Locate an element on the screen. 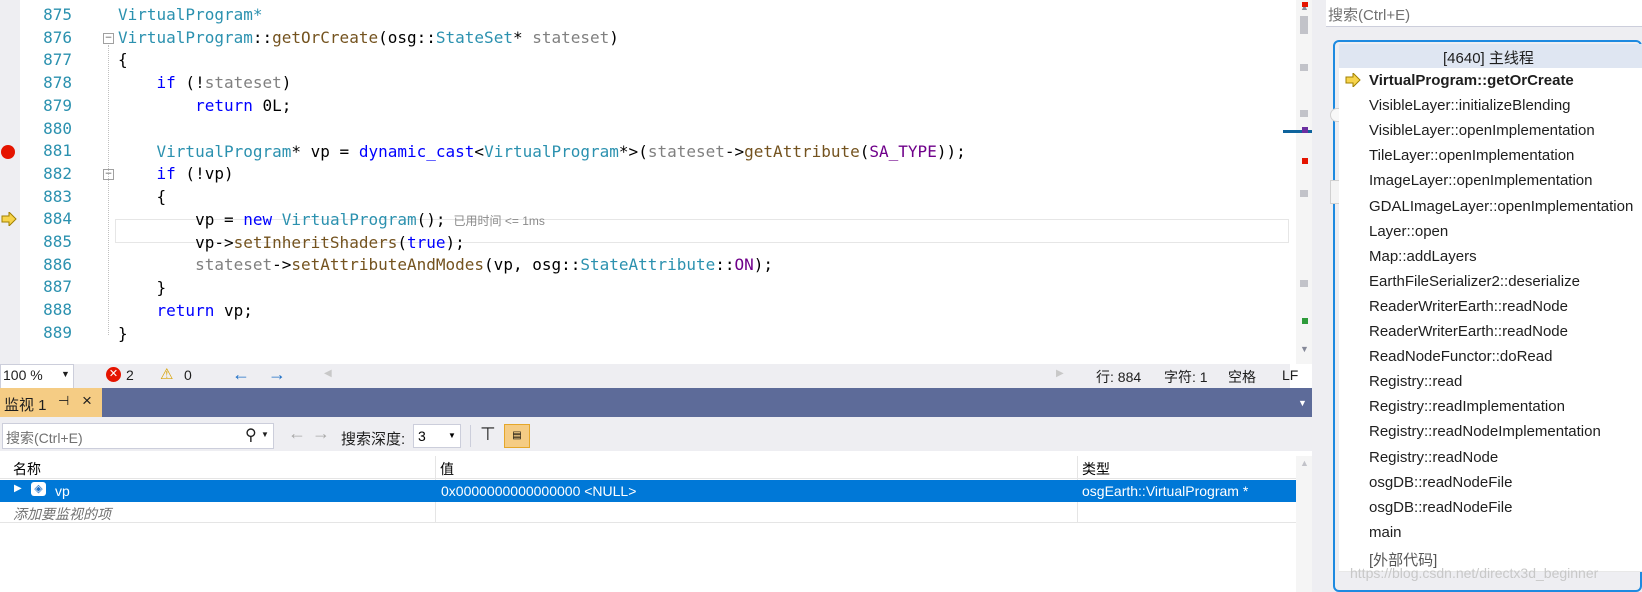 This screenshot has height=592, width=1642. line-number: 886 is located at coordinates (46, 265).